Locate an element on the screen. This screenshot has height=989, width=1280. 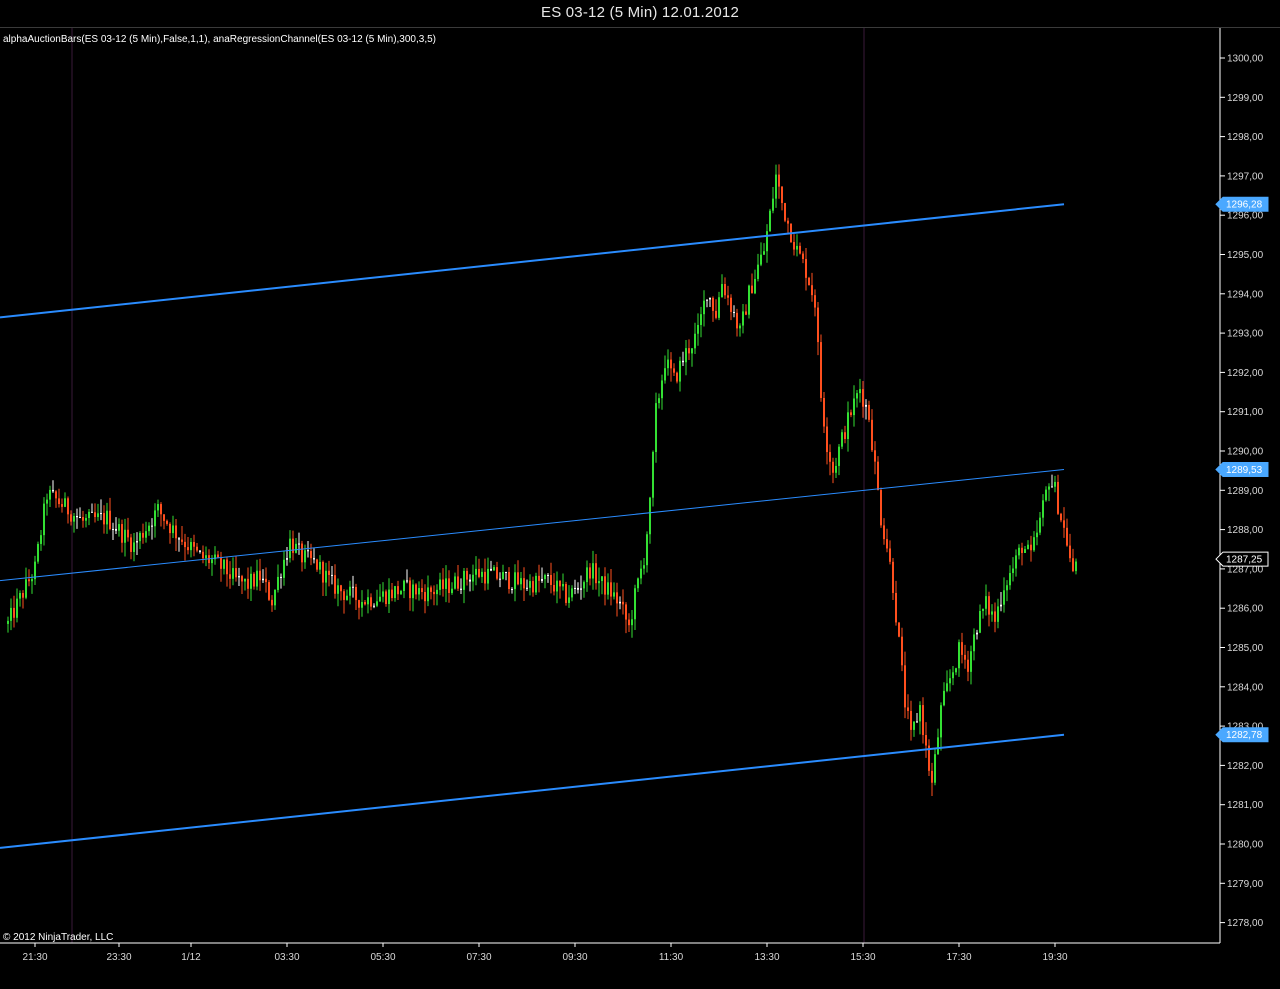
copyright-label: © 2012 NinjaTrader, LLC is located at coordinates (58, 937).